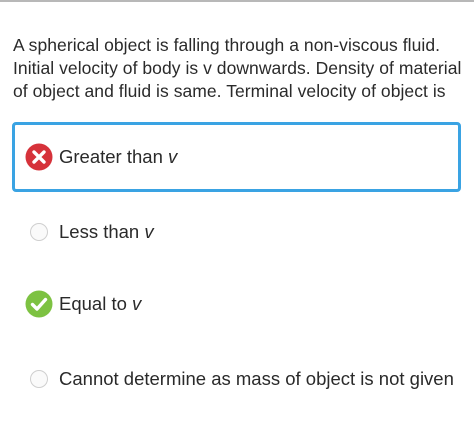  What do you see at coordinates (100, 303) in the screenshot?
I see `option-label: Equal to v` at bounding box center [100, 303].